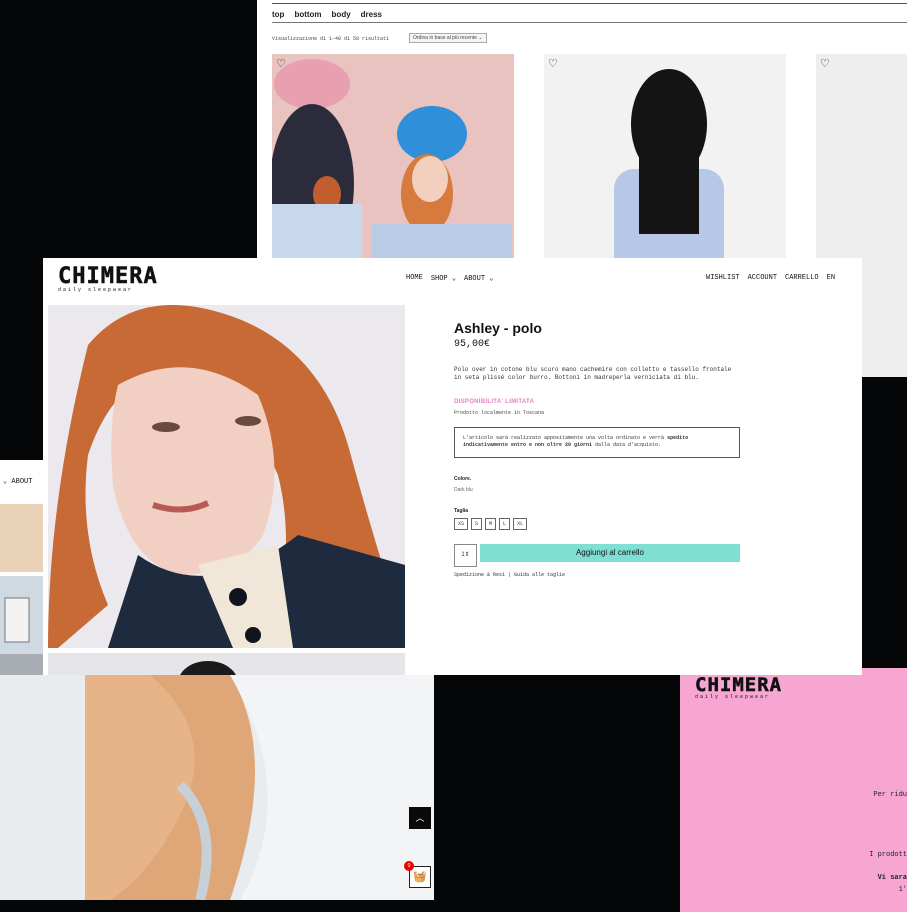 The image size is (907, 912). I want to click on sort-select: Ordina in base al più recente ⌄, so click(448, 38).